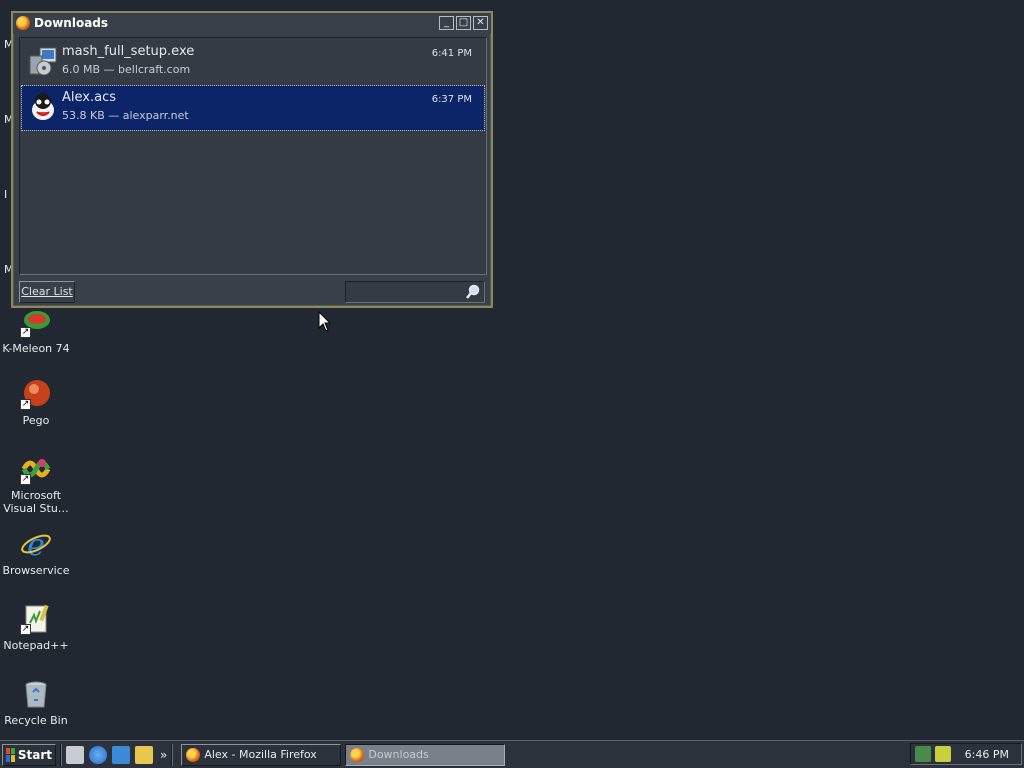  What do you see at coordinates (398, 754) in the screenshot?
I see `taskbar-button-label: Downloads` at bounding box center [398, 754].